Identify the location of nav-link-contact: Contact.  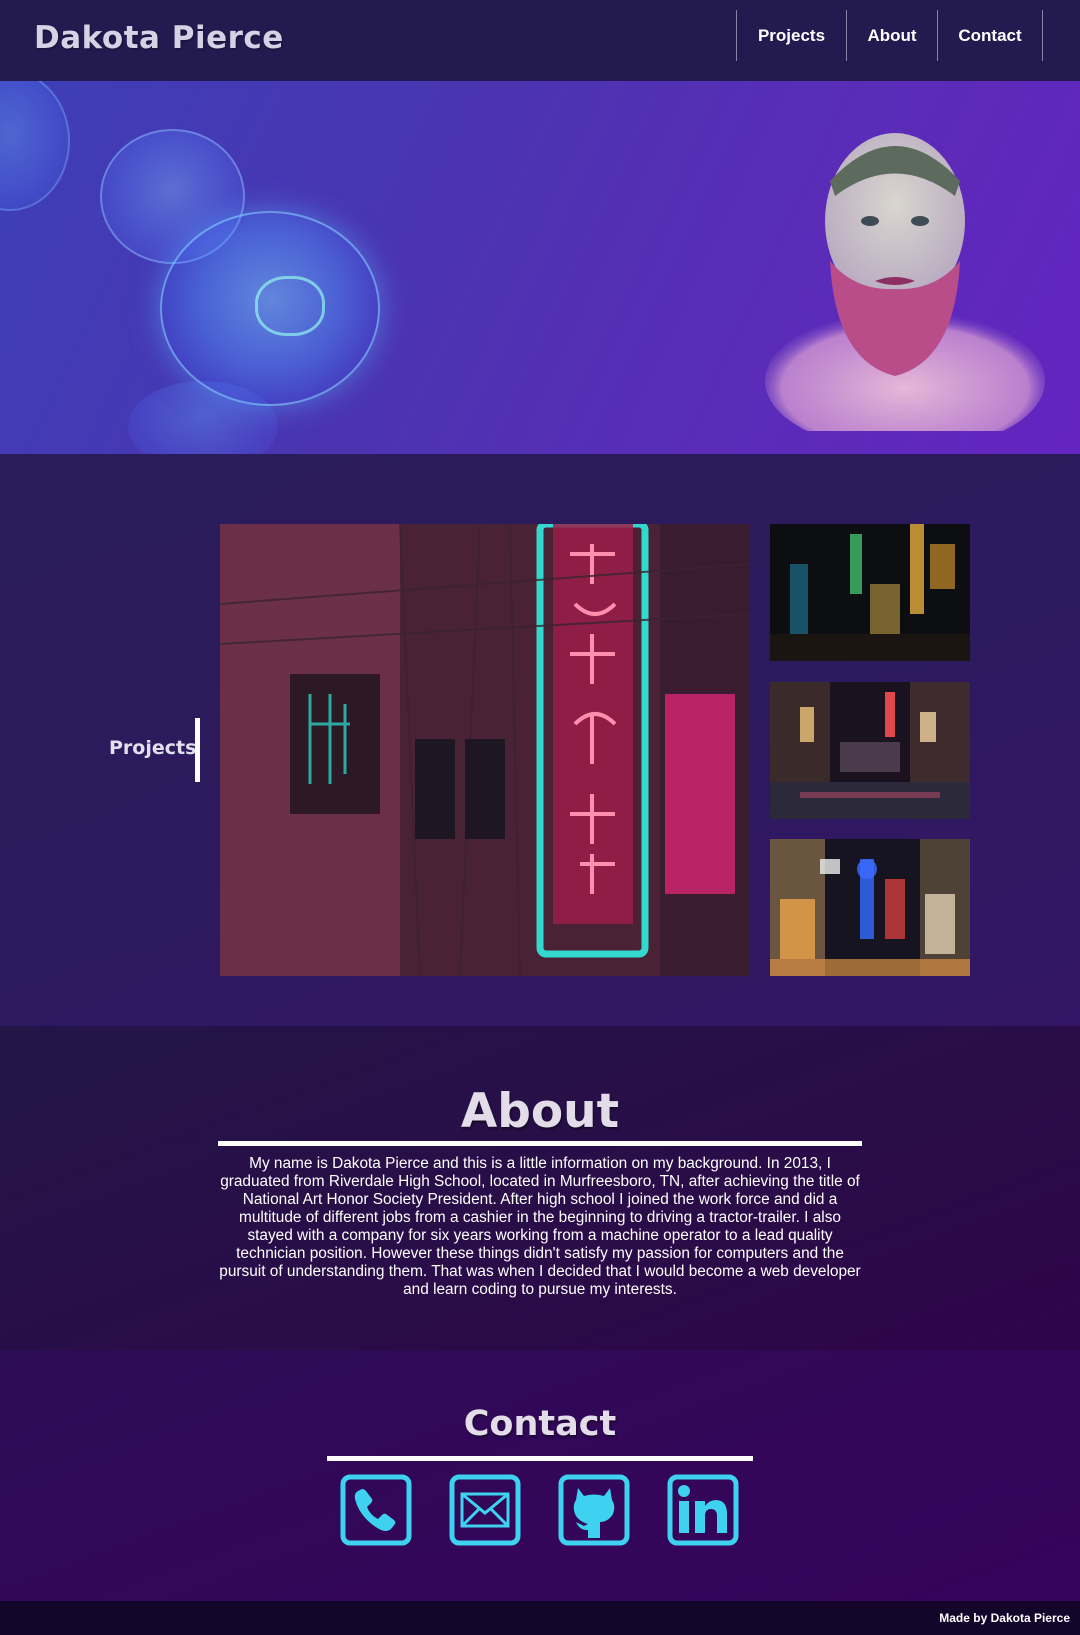
(990, 35).